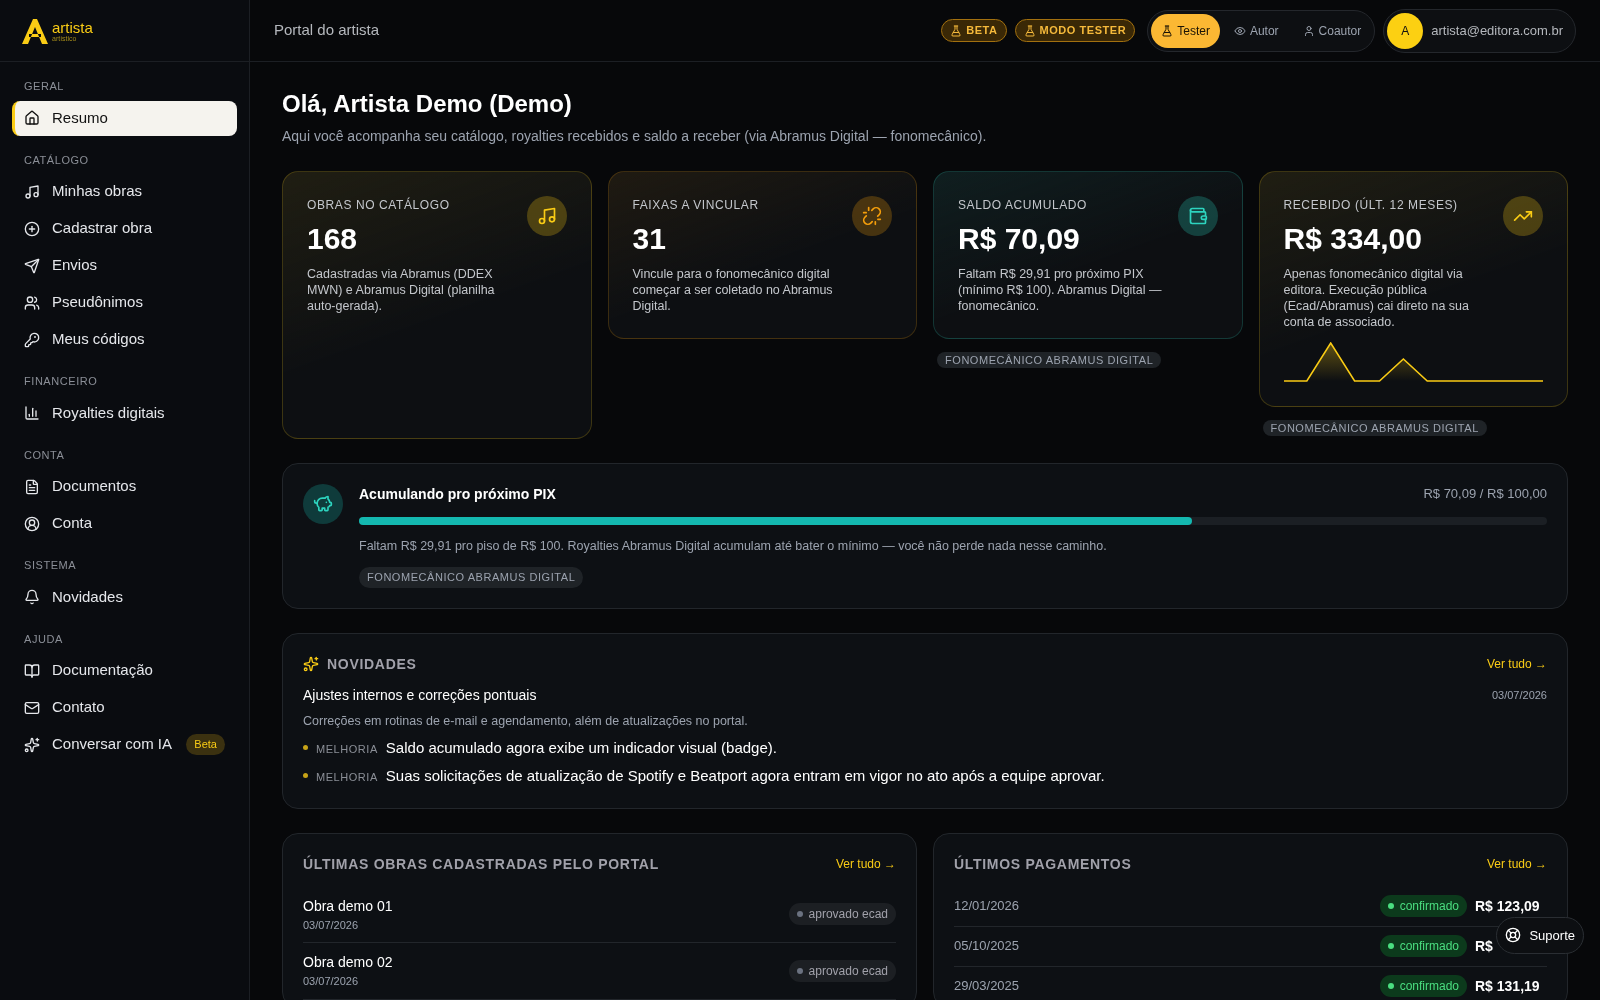 The height and width of the screenshot is (1000, 1600). I want to click on account-chip: A artista@editora.com.br, so click(1479, 30).